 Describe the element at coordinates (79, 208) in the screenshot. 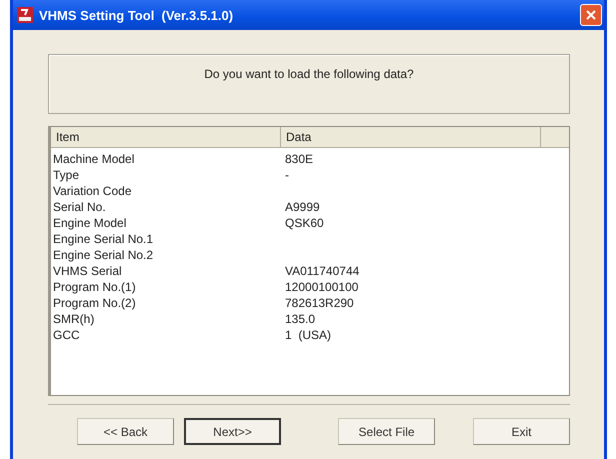

I see `item-cell-text: Serial No.` at that location.